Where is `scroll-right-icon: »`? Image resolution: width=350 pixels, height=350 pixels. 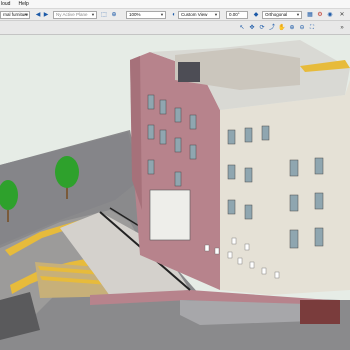
scroll-right-icon: » is located at coordinates (342, 28).